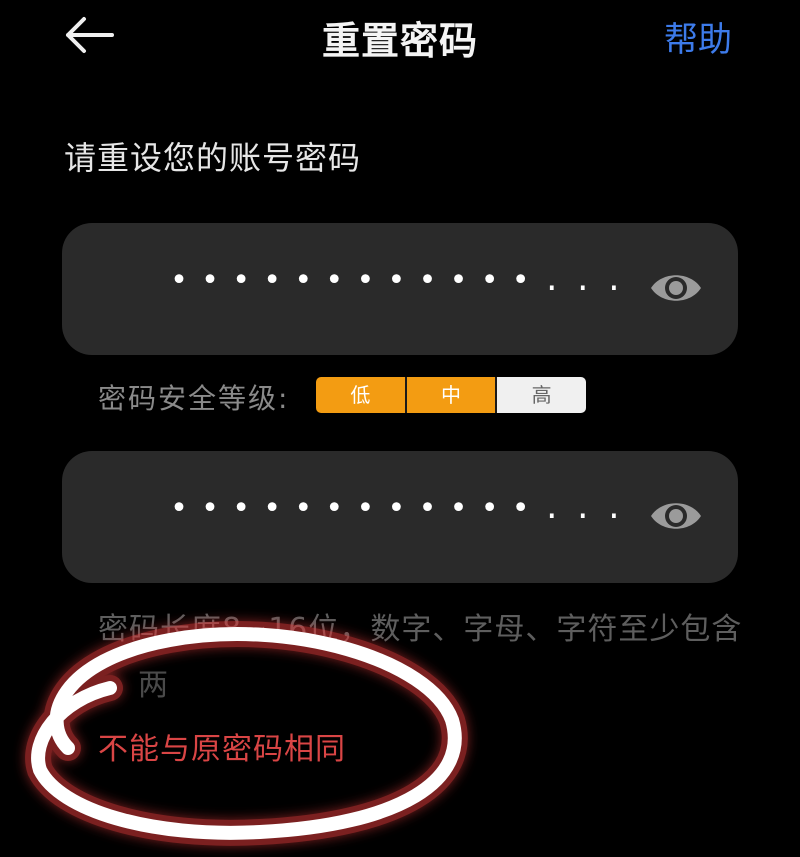  Describe the element at coordinates (213, 158) in the screenshot. I see `page-subtitle: 请重设您的账号密码` at that location.